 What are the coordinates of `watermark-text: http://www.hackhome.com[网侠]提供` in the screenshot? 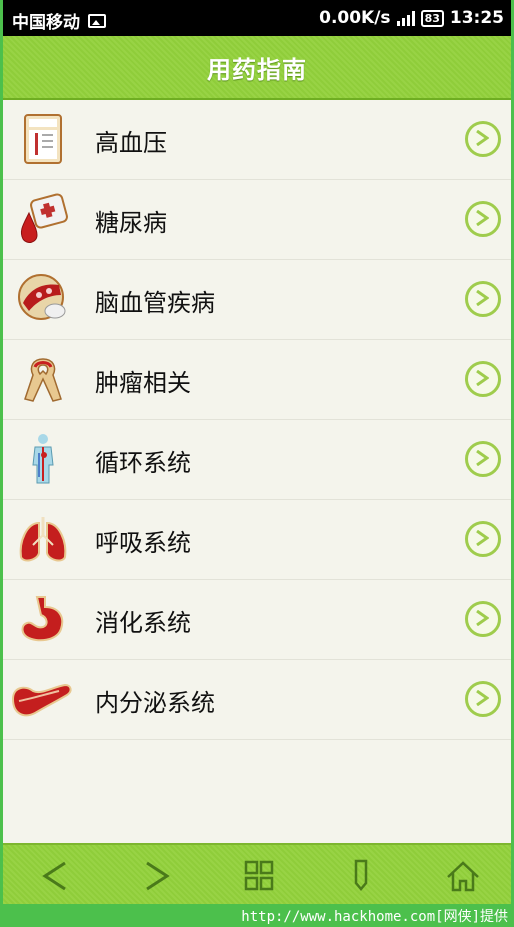 It's located at (374, 917).